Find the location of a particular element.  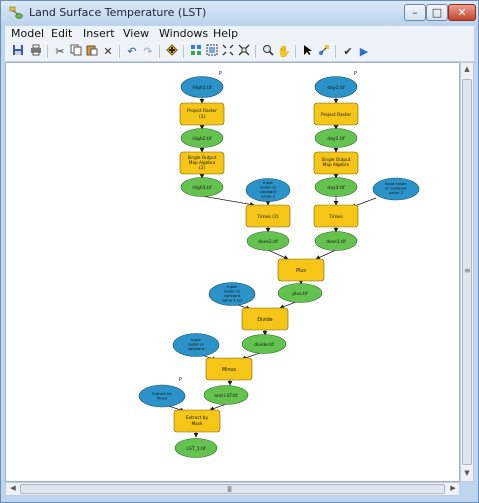

validate-icon: ✔ is located at coordinates (348, 51).